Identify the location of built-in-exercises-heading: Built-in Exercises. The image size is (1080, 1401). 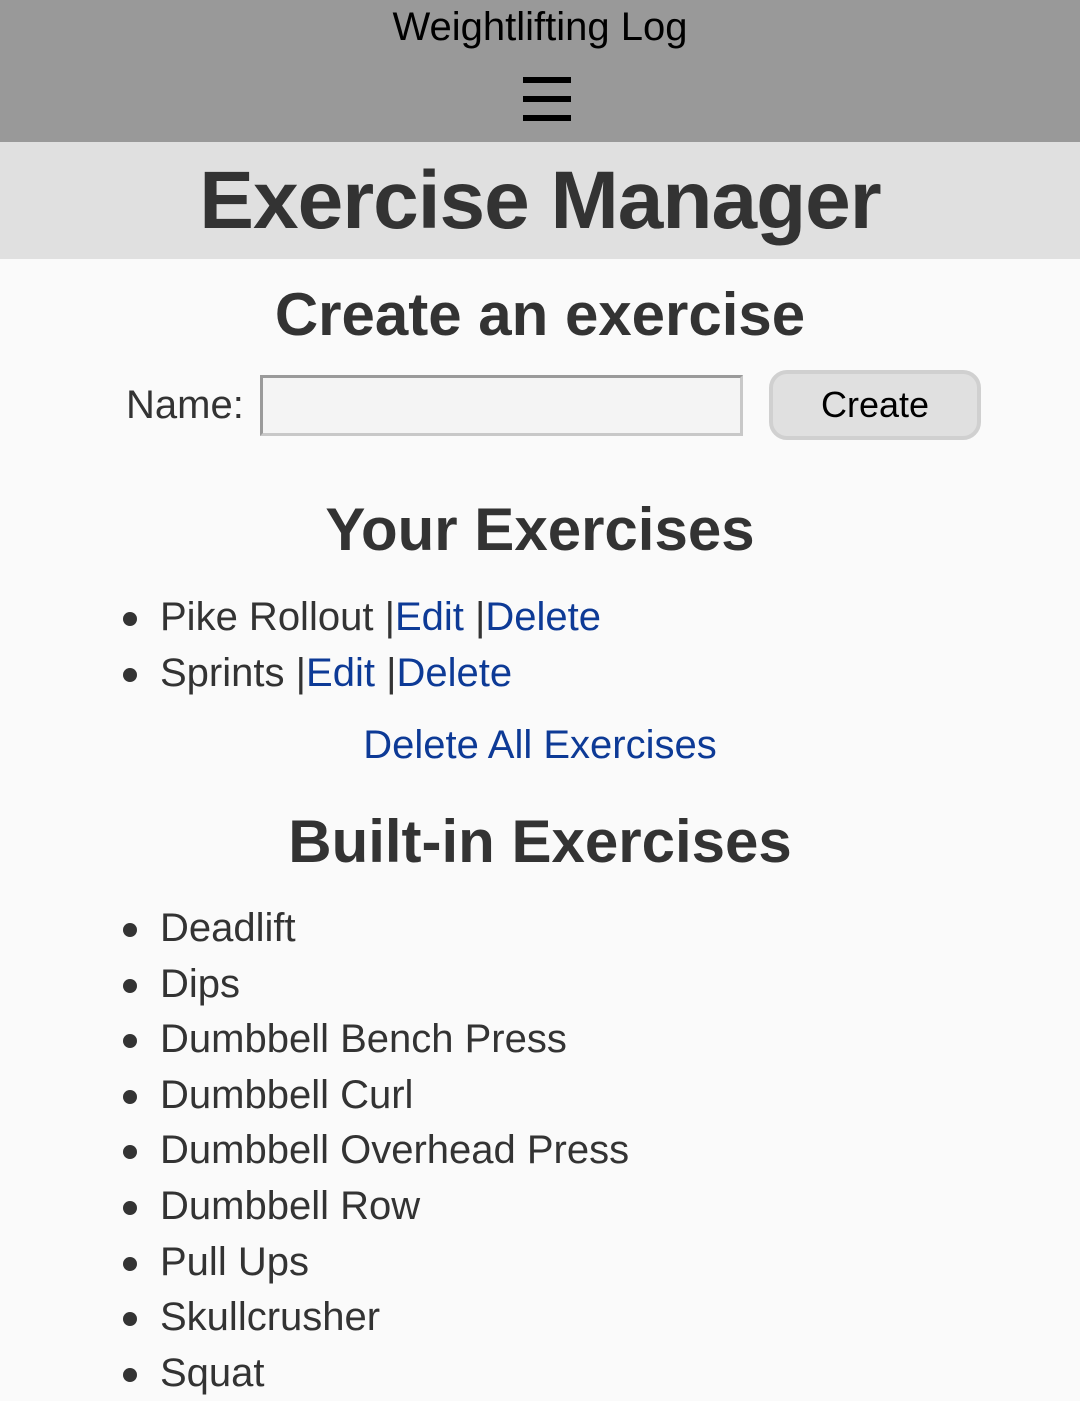
(540, 841).